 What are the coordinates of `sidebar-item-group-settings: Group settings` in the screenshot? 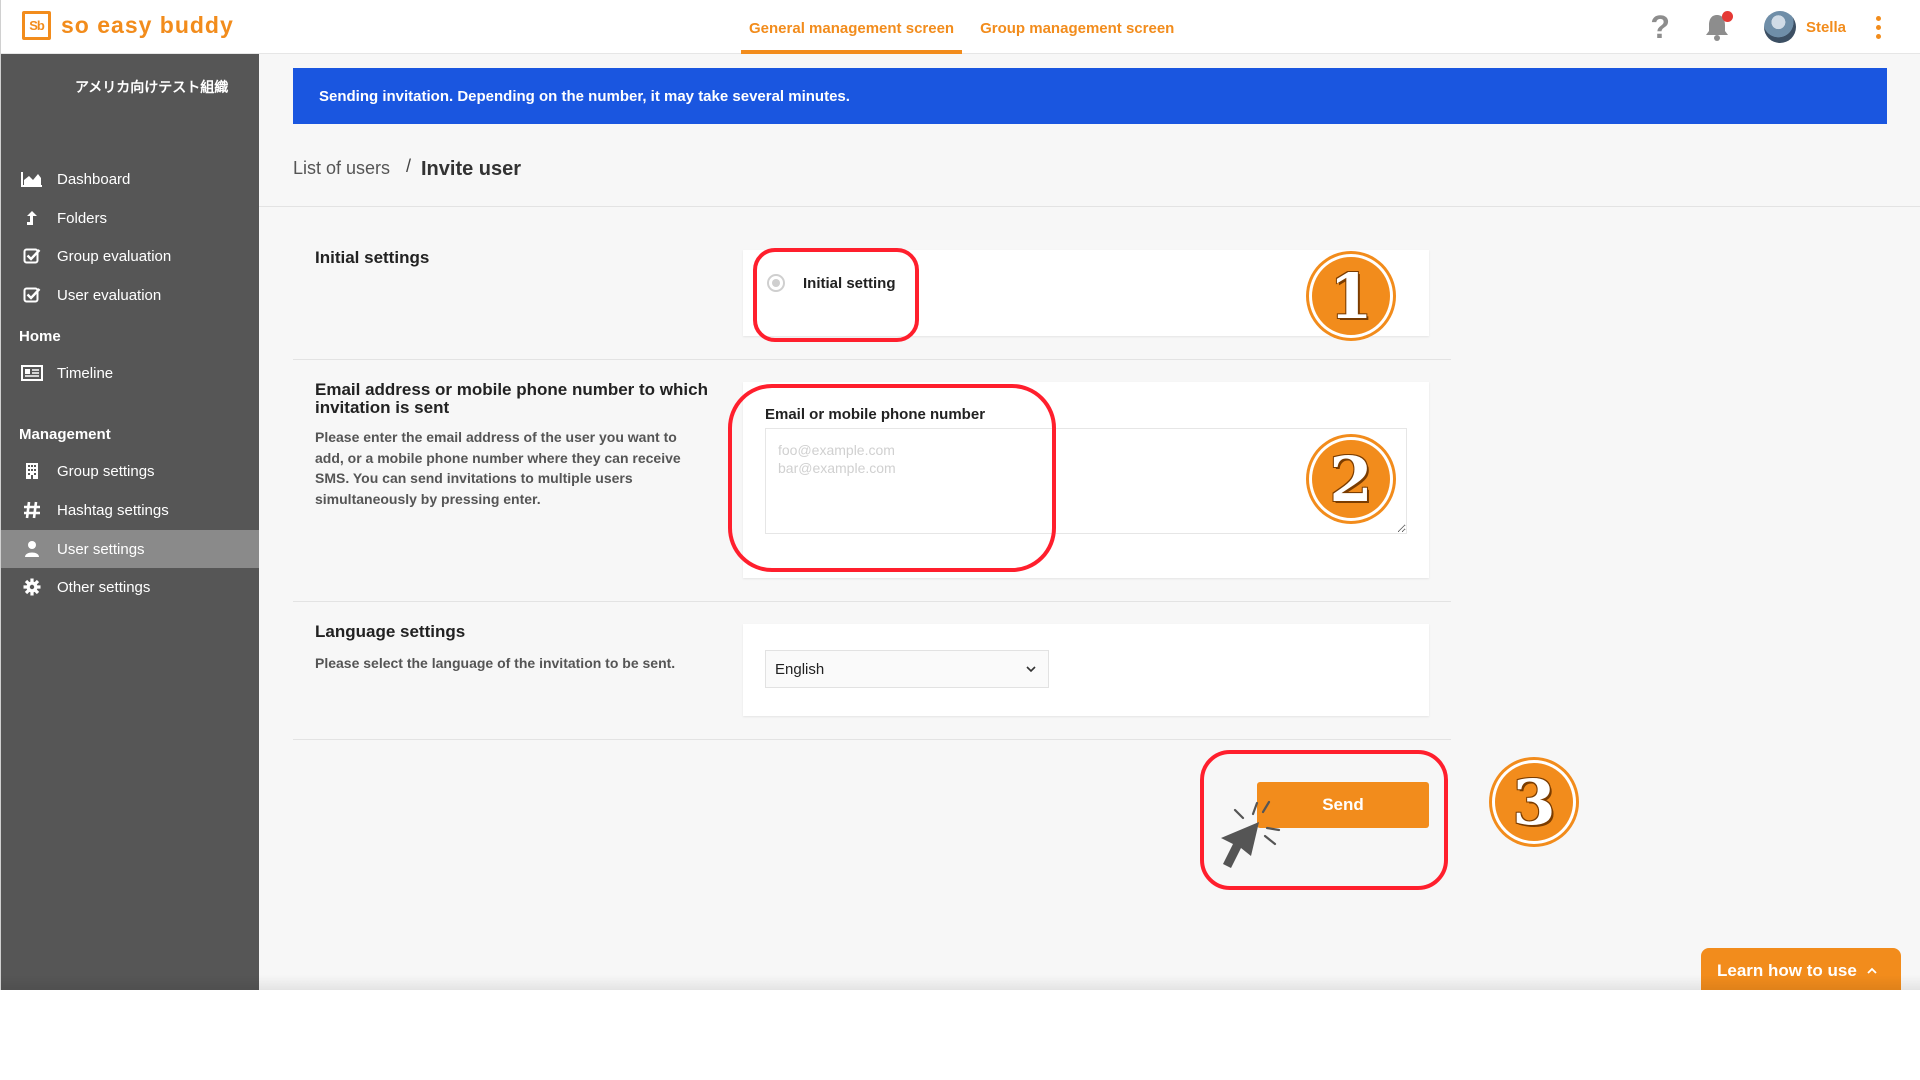 It's located at (130, 471).